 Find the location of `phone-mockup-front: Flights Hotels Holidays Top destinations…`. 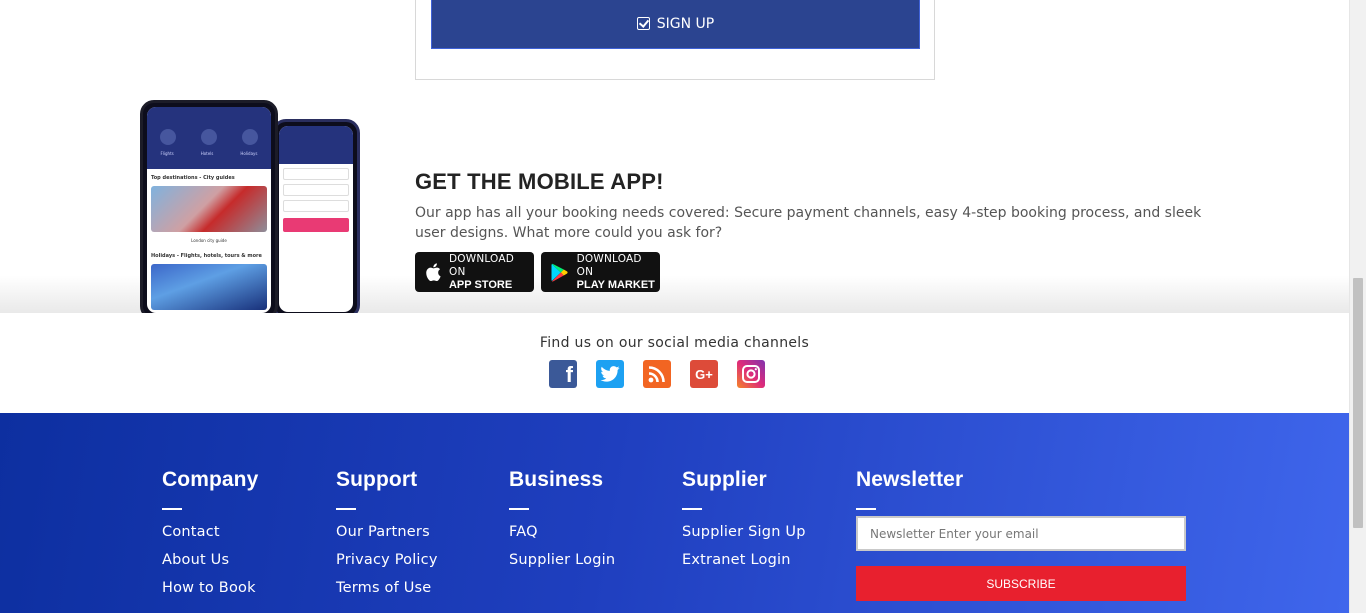

phone-mockup-front: Flights Hotels Holidays Top destinations… is located at coordinates (209, 210).